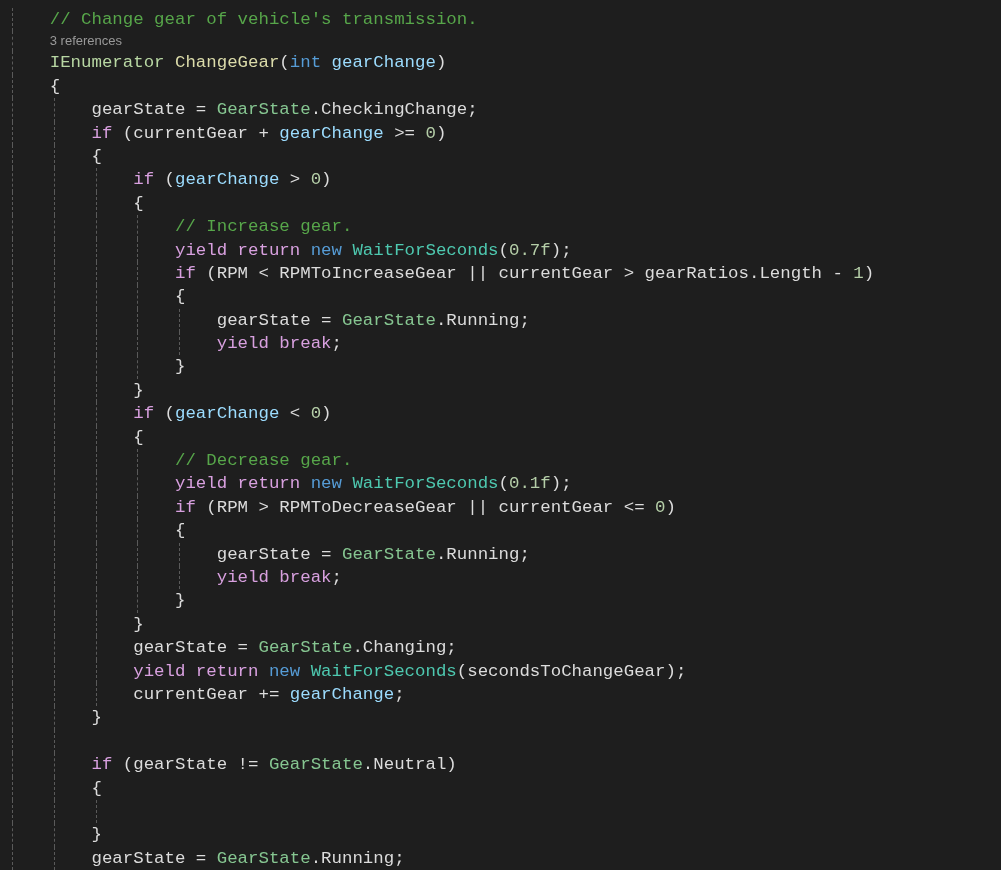 Image resolution: width=1001 pixels, height=870 pixels. Describe the element at coordinates (284, 110) in the screenshot. I see `code-line: gearState = GearState.CheckingChange;` at that location.